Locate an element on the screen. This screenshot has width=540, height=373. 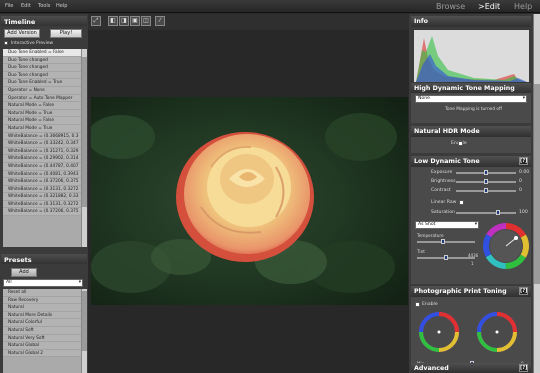
temperature-knob is located at coordinates (443, 241).